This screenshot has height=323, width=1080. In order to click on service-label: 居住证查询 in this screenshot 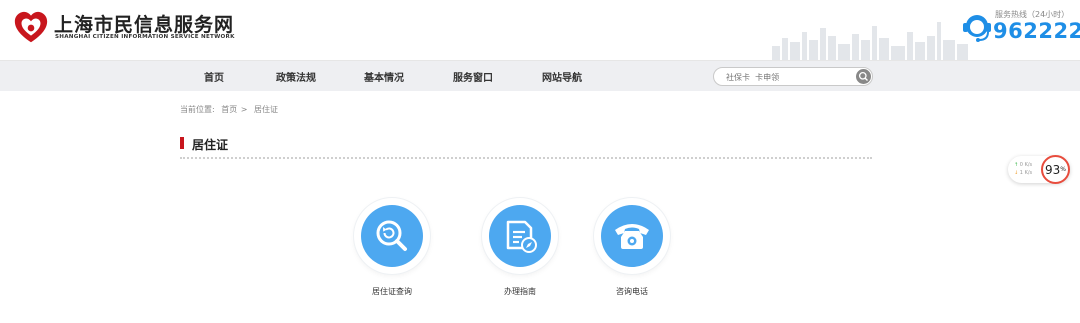, I will do `click(392, 291)`.